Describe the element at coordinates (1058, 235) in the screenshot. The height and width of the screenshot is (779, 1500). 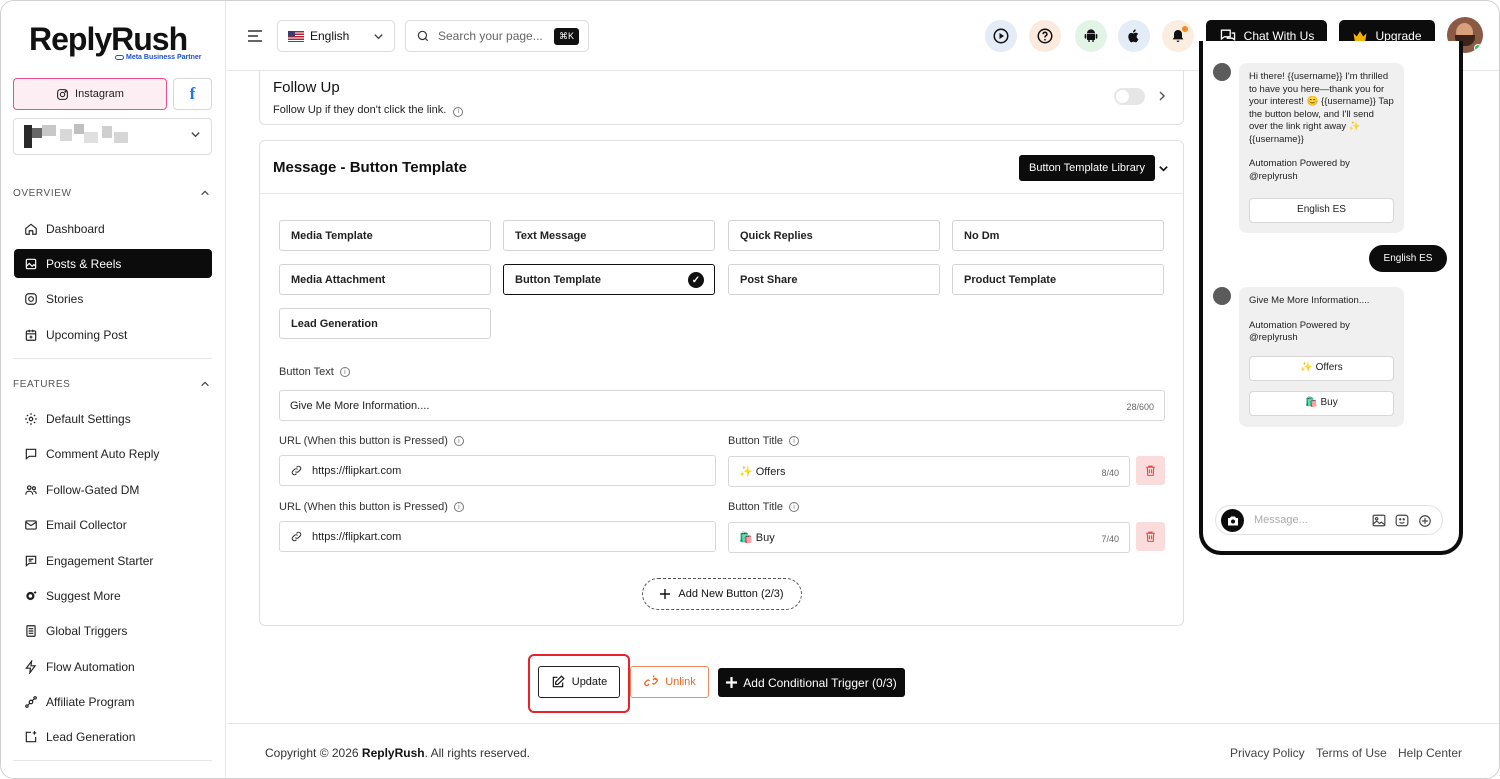
I see `template-option-no-dm: No Dm` at that location.